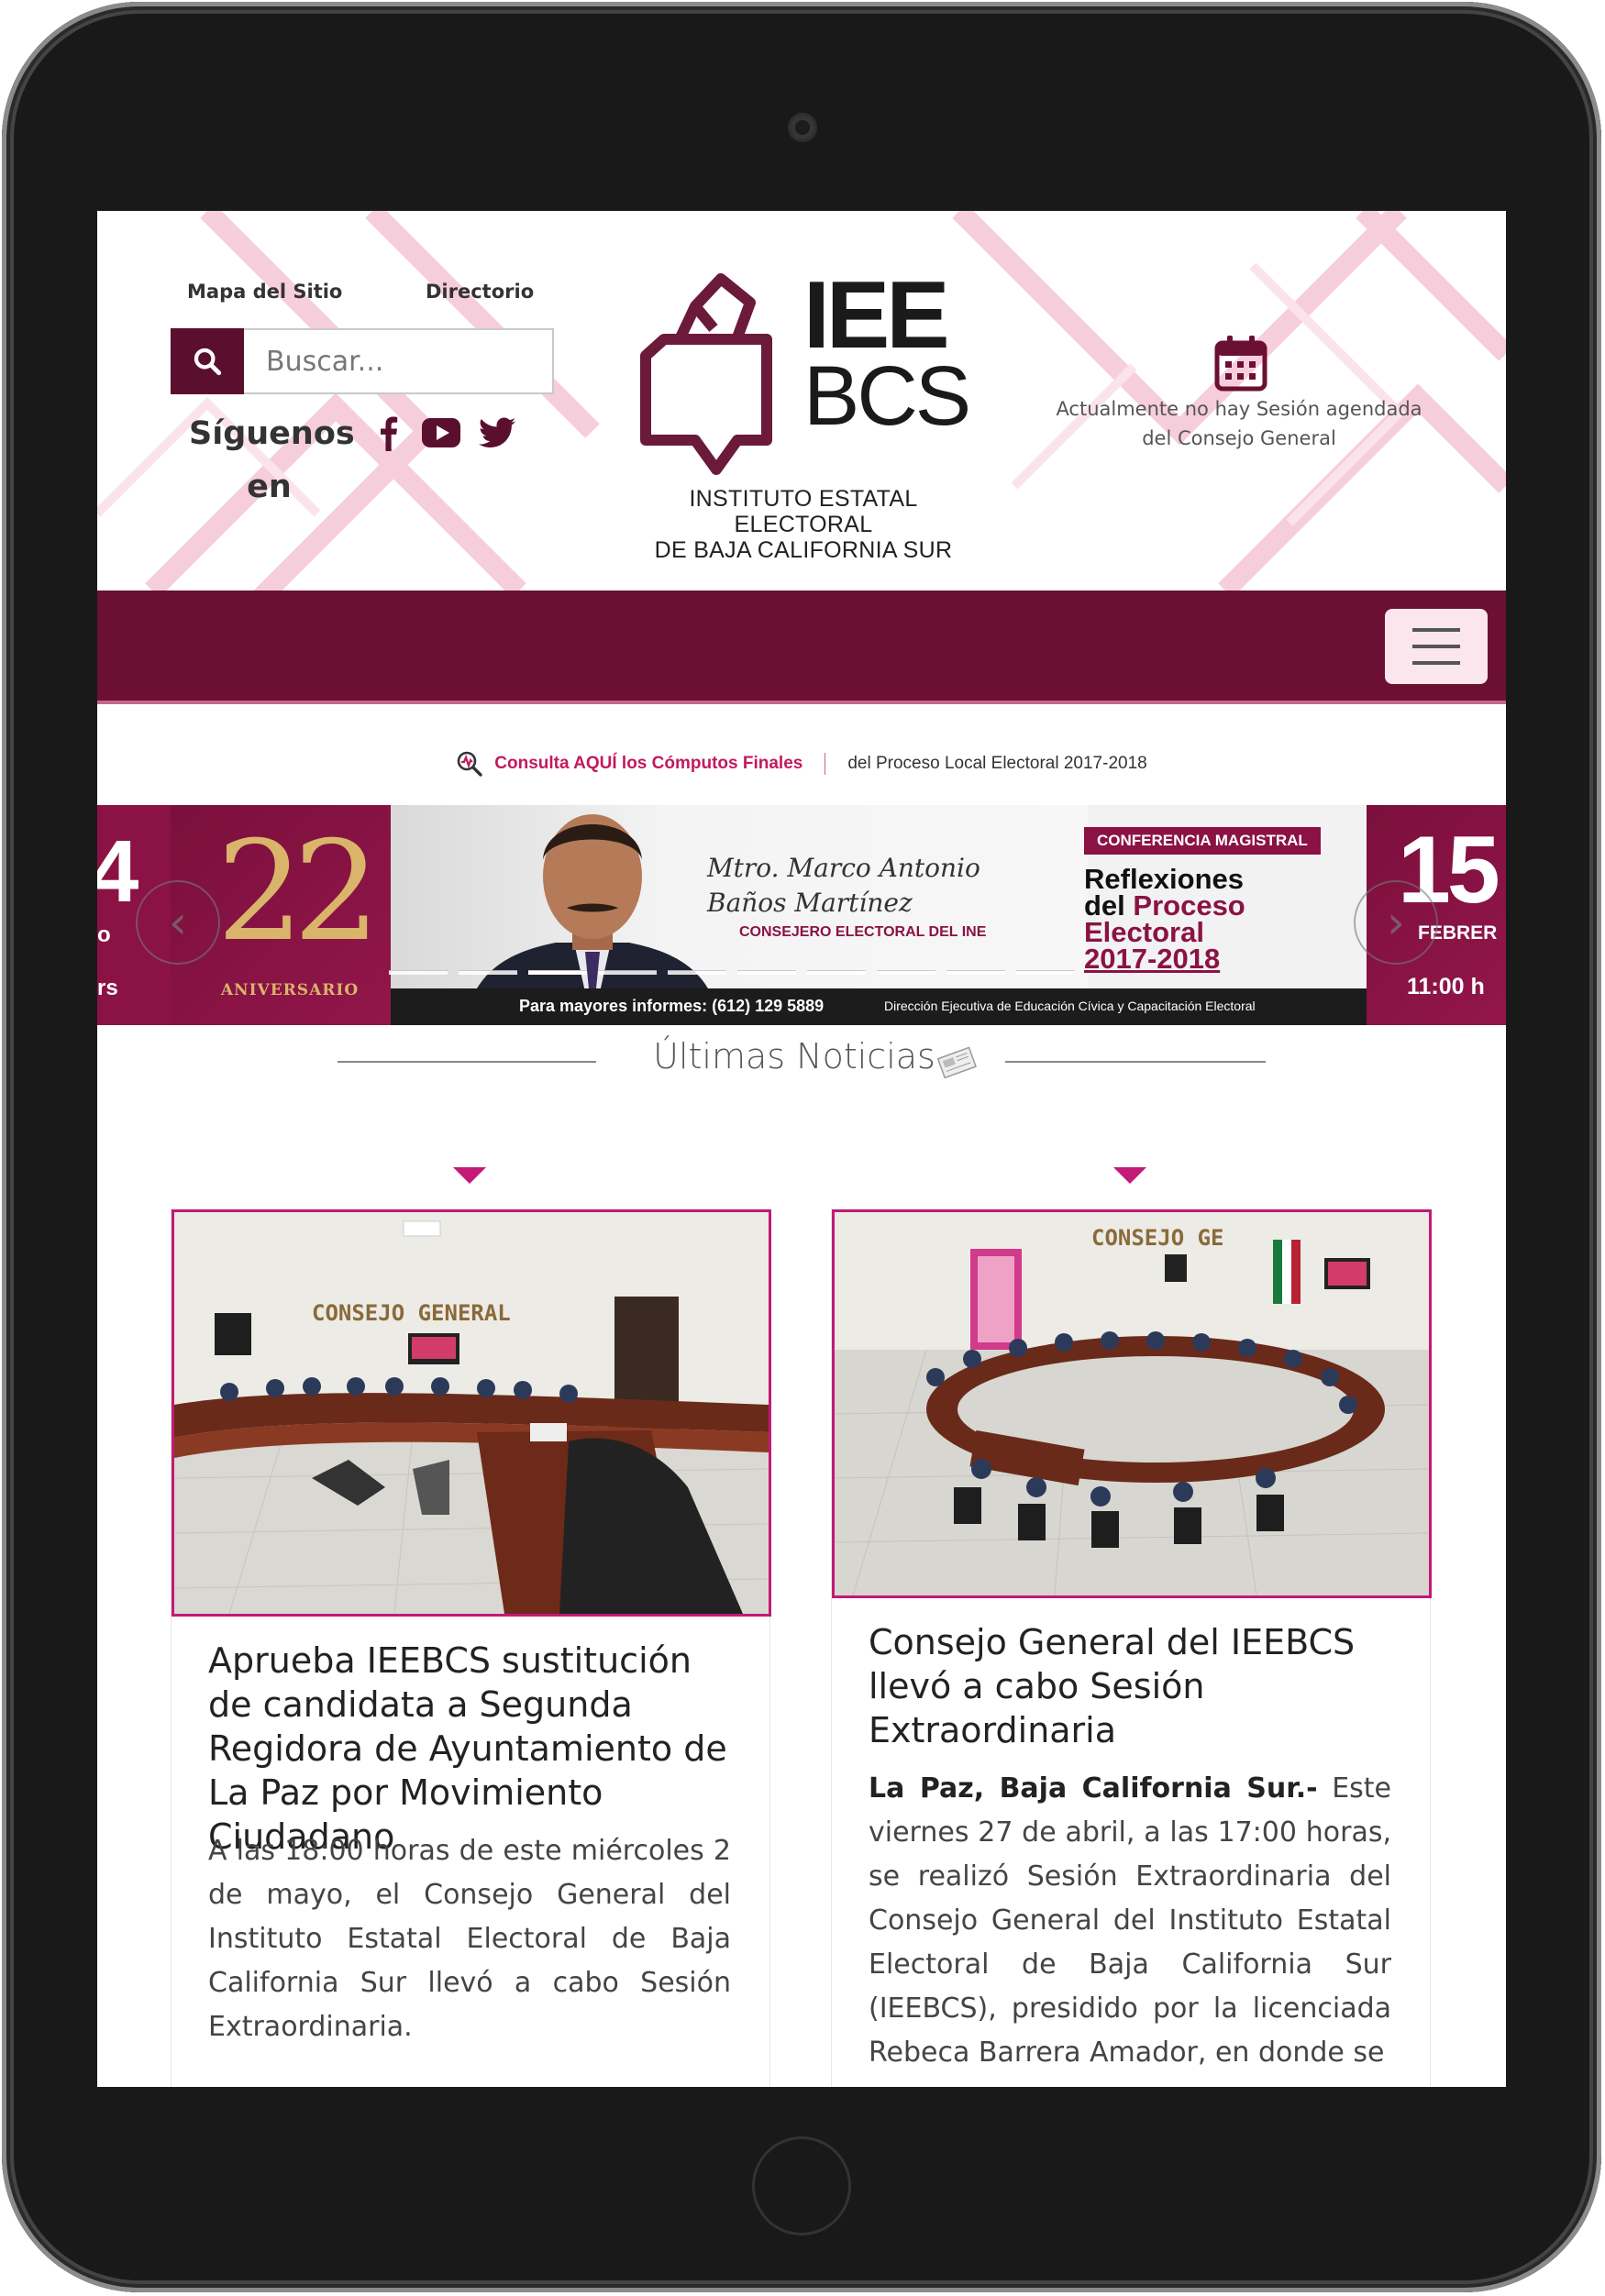  I want to click on news-heading-title: Últimas Noticias, so click(794, 1056).